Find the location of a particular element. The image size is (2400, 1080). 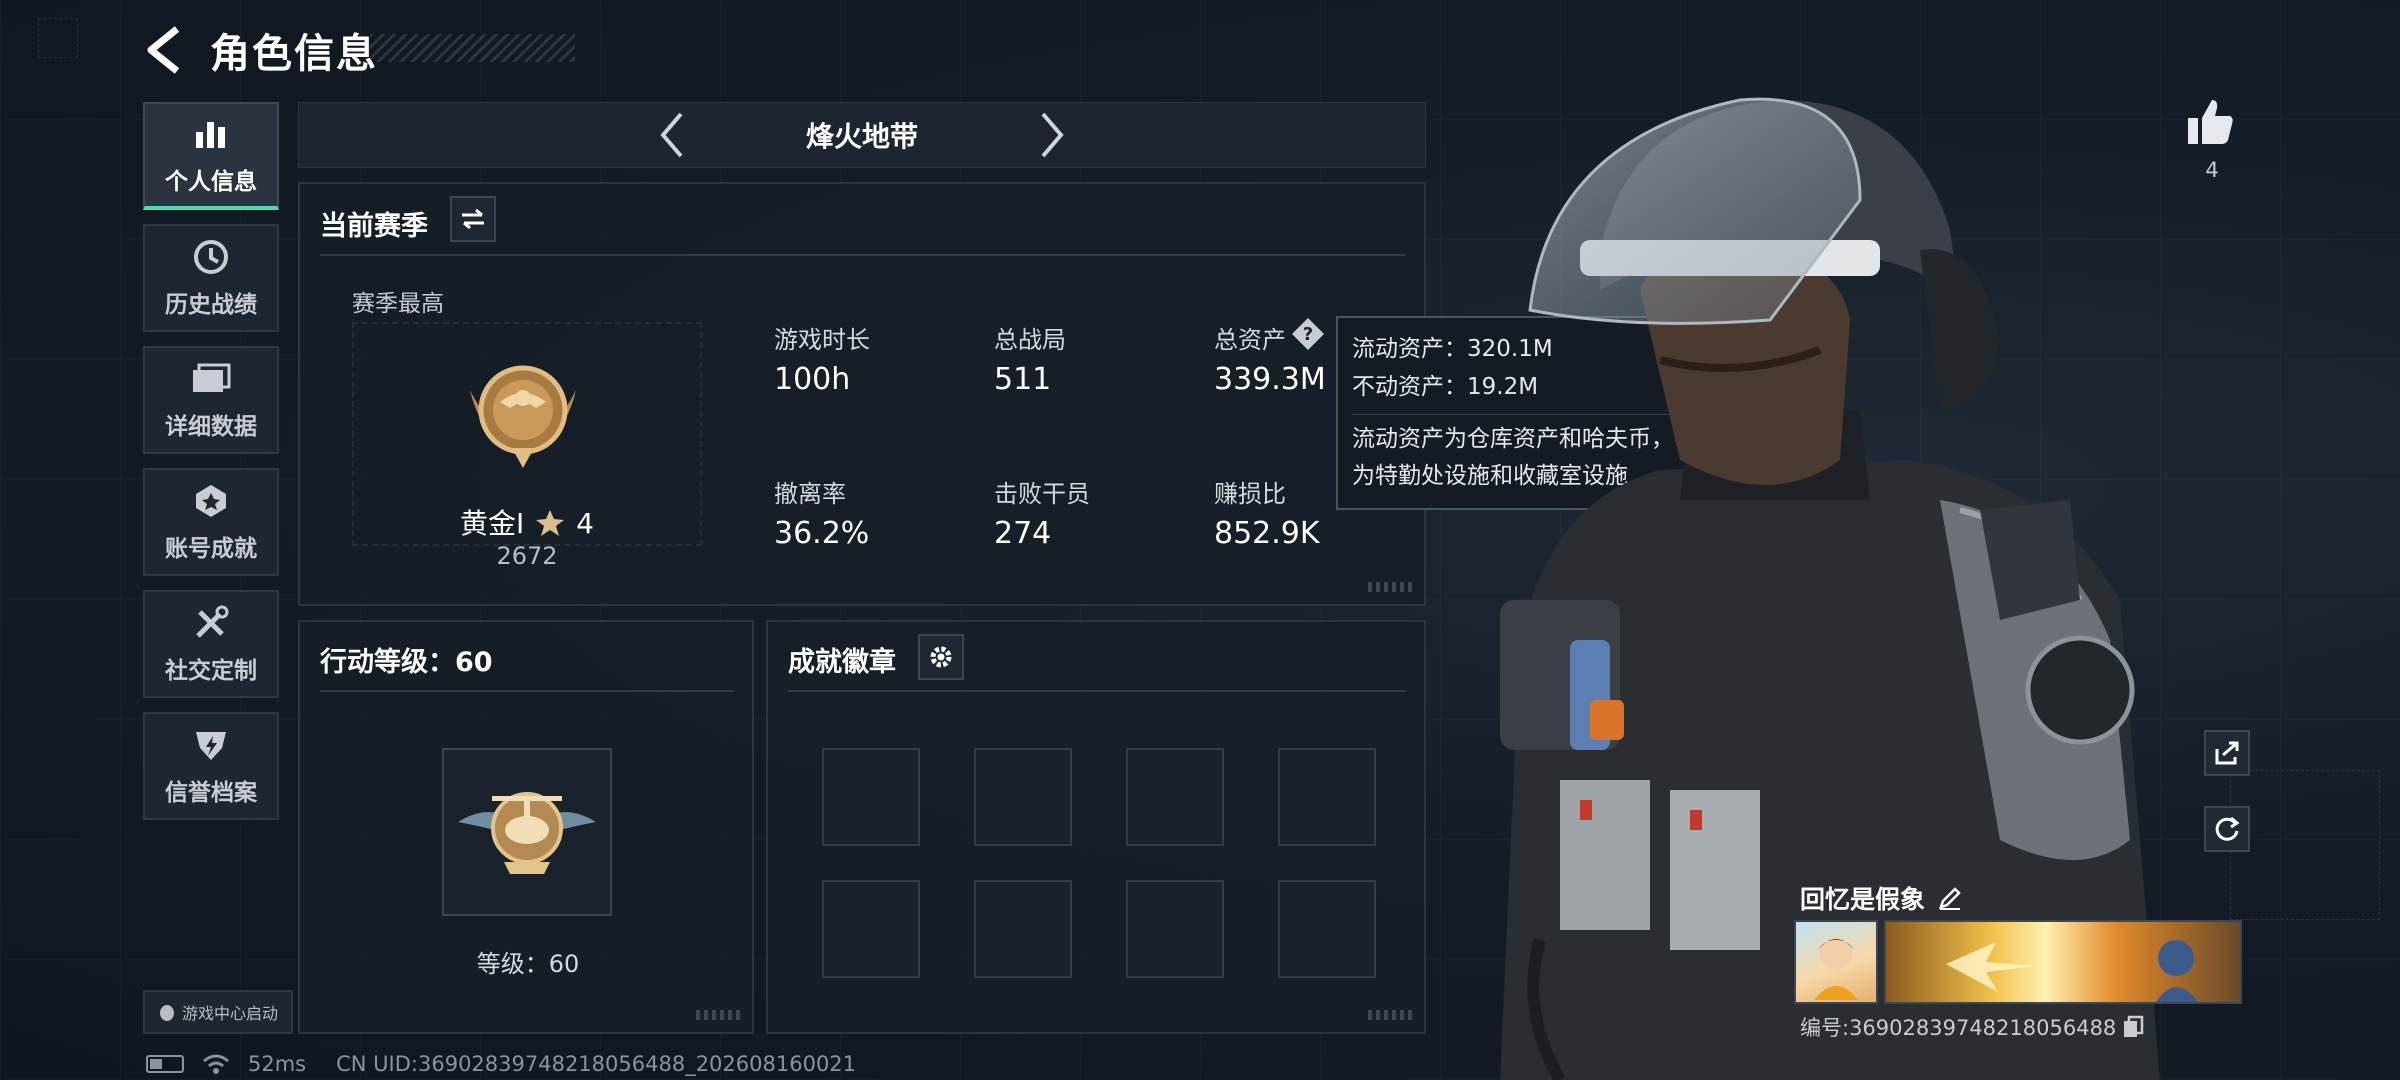

stat-label: 撤离率 is located at coordinates (810, 494).